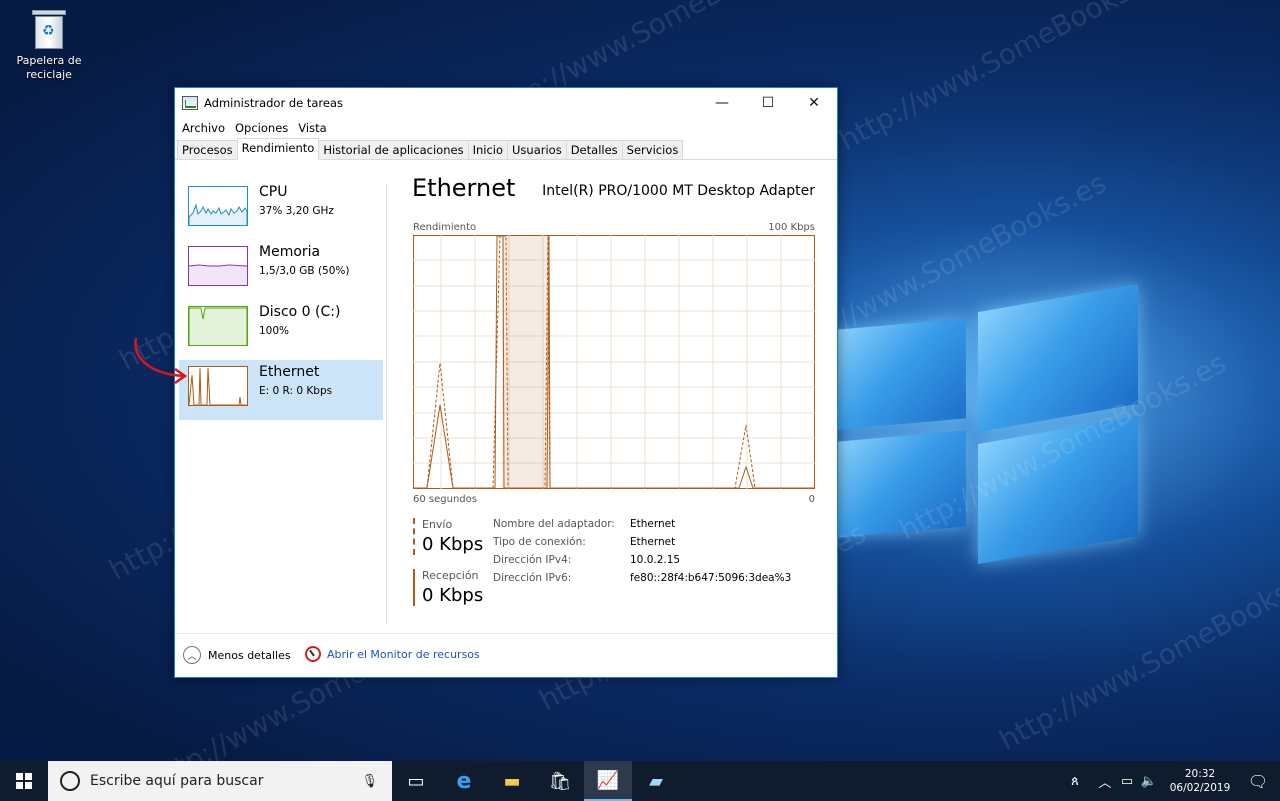 Image resolution: width=1280 pixels, height=801 pixels. Describe the element at coordinates (1200, 788) in the screenshot. I see `clock-date: 06/02/2019` at that location.